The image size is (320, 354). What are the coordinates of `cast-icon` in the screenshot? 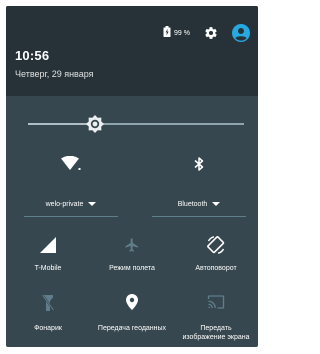 It's located at (216, 304).